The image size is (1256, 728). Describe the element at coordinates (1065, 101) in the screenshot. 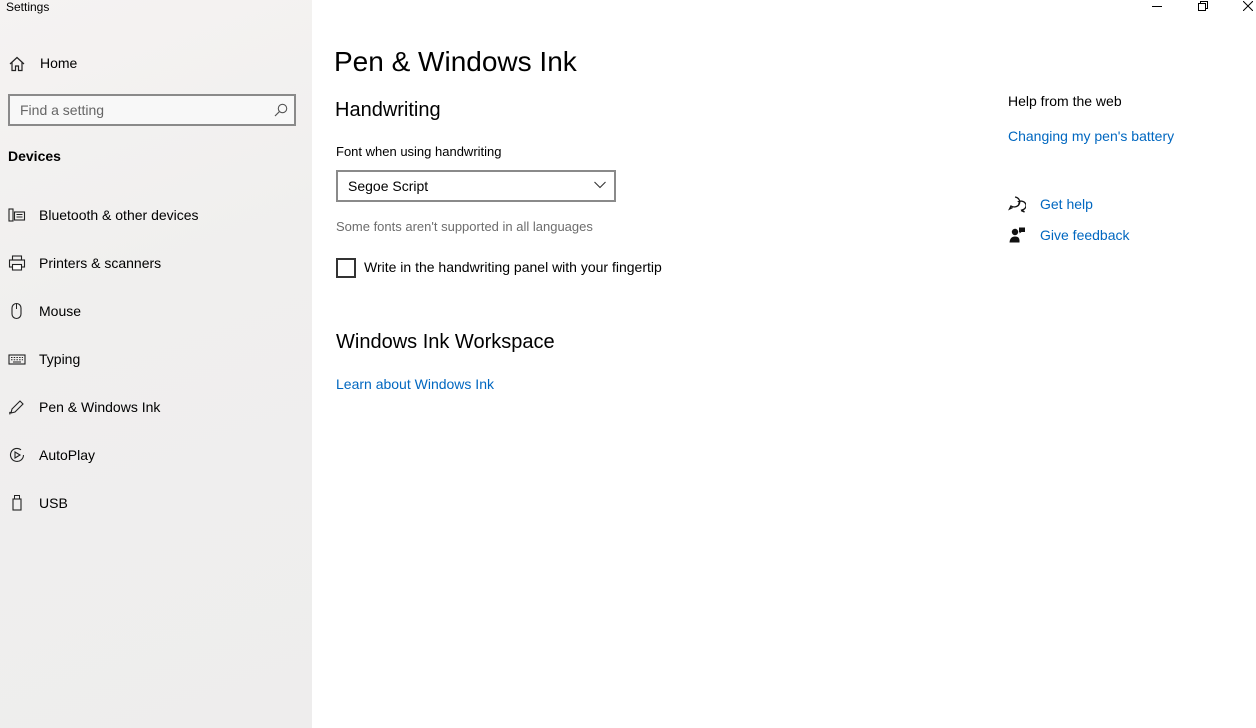

I see `help-title: Help from the web` at that location.